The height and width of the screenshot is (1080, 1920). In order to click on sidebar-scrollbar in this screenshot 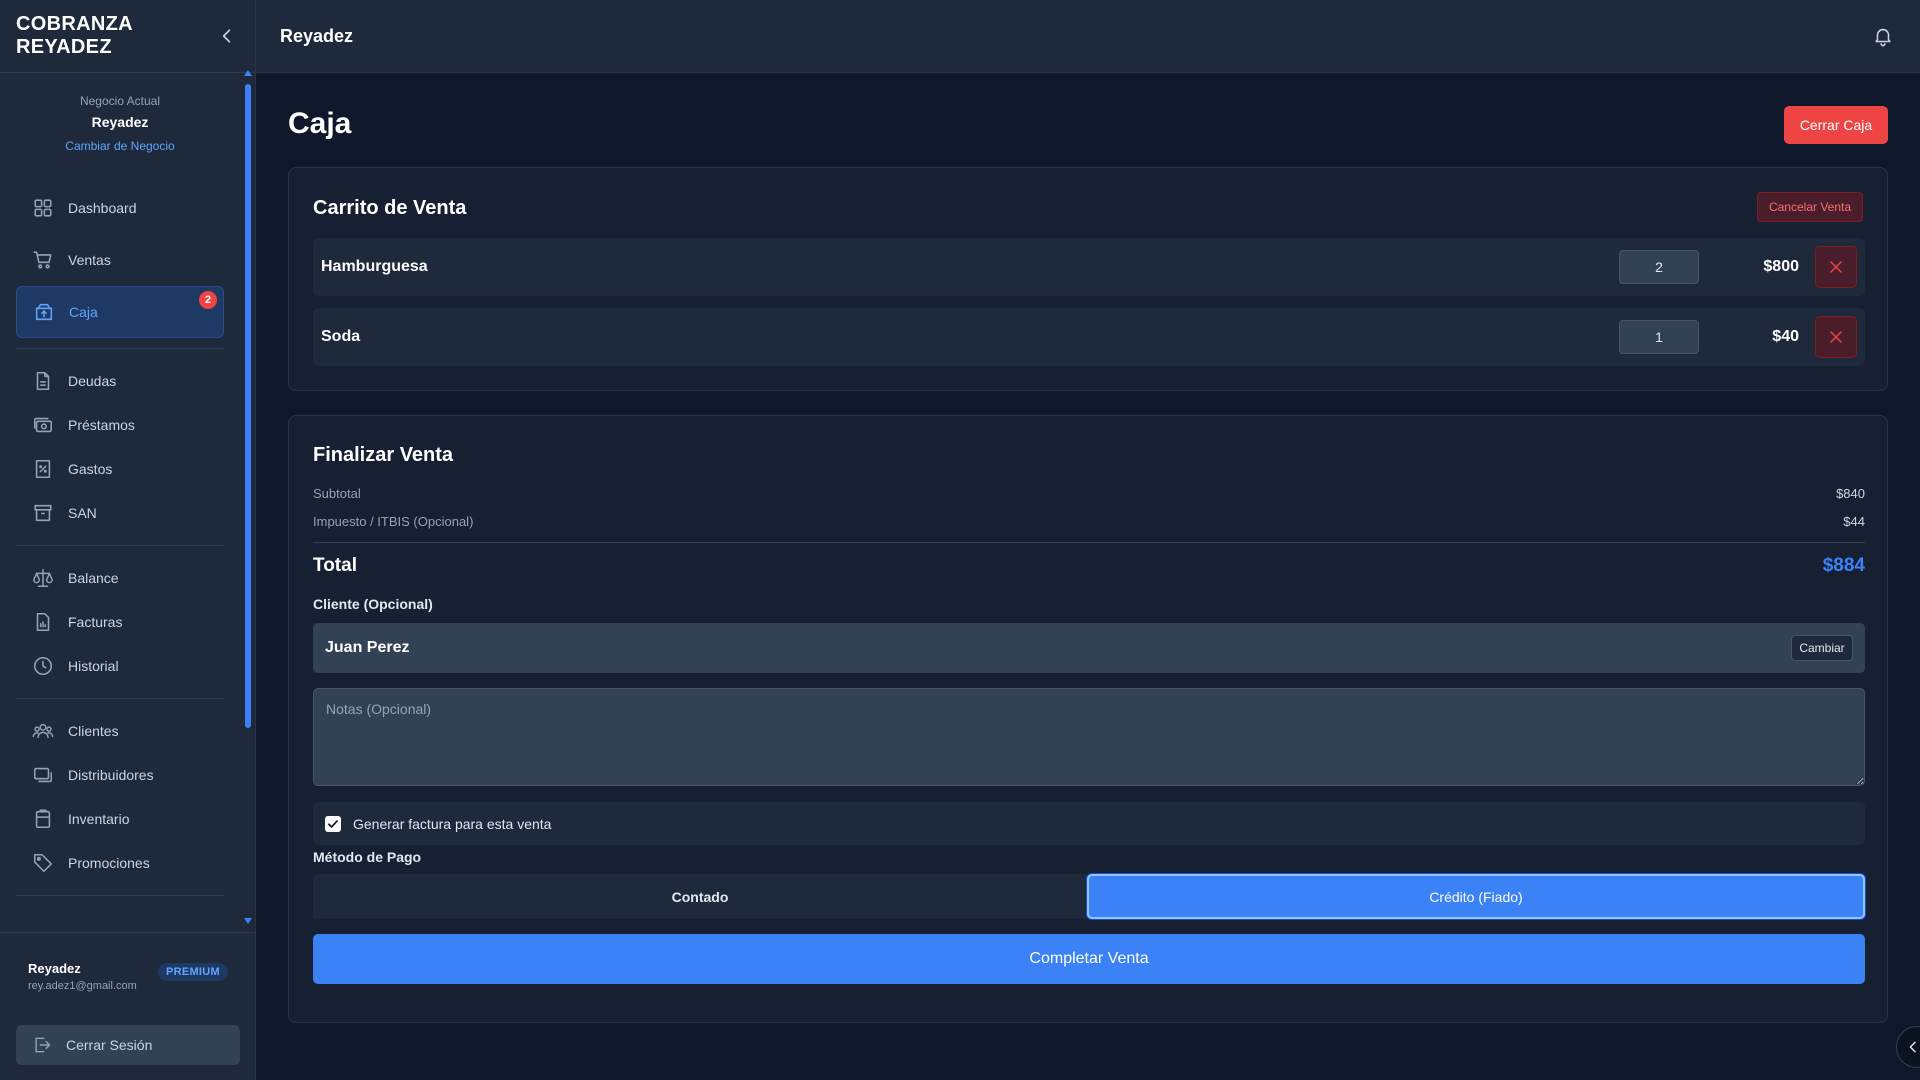, I will do `click(248, 499)`.